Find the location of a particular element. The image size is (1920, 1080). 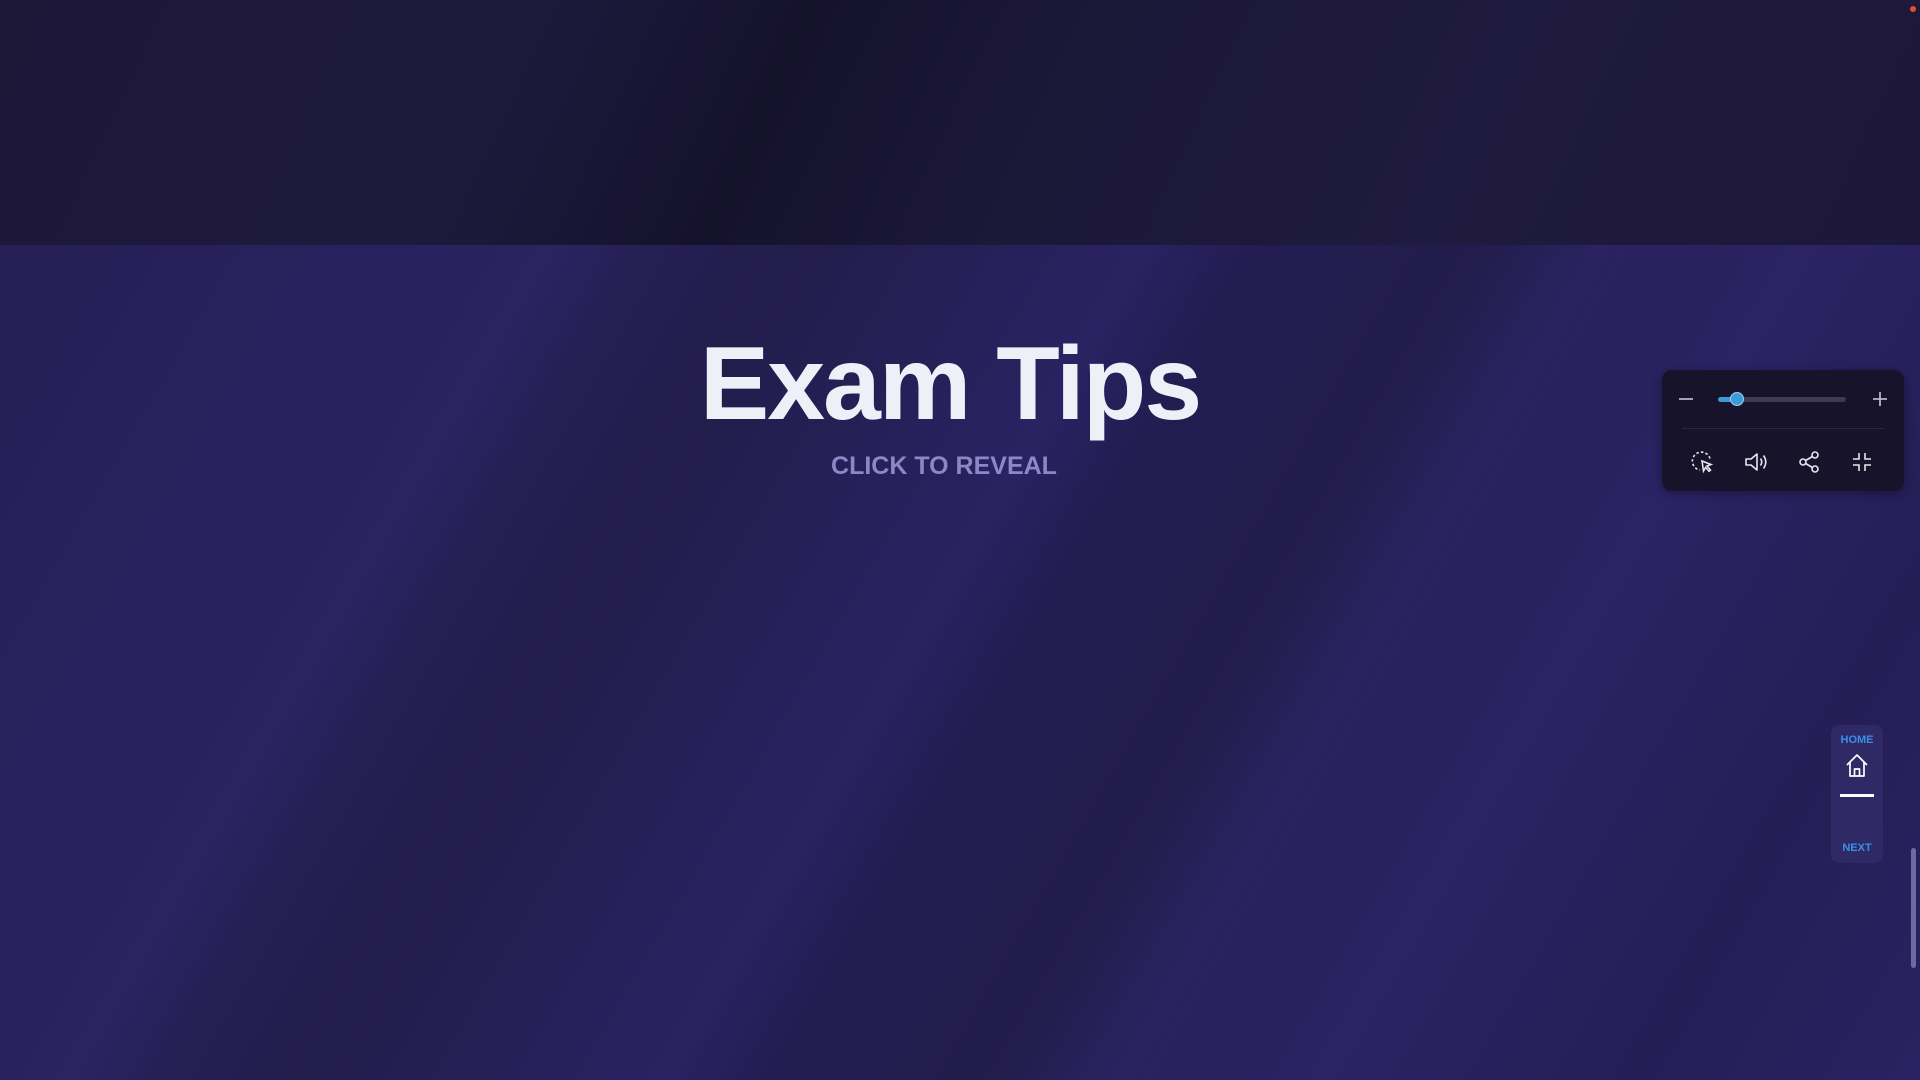

click-to-reveal-button: CLICK TO REVEAL is located at coordinates (944, 466).